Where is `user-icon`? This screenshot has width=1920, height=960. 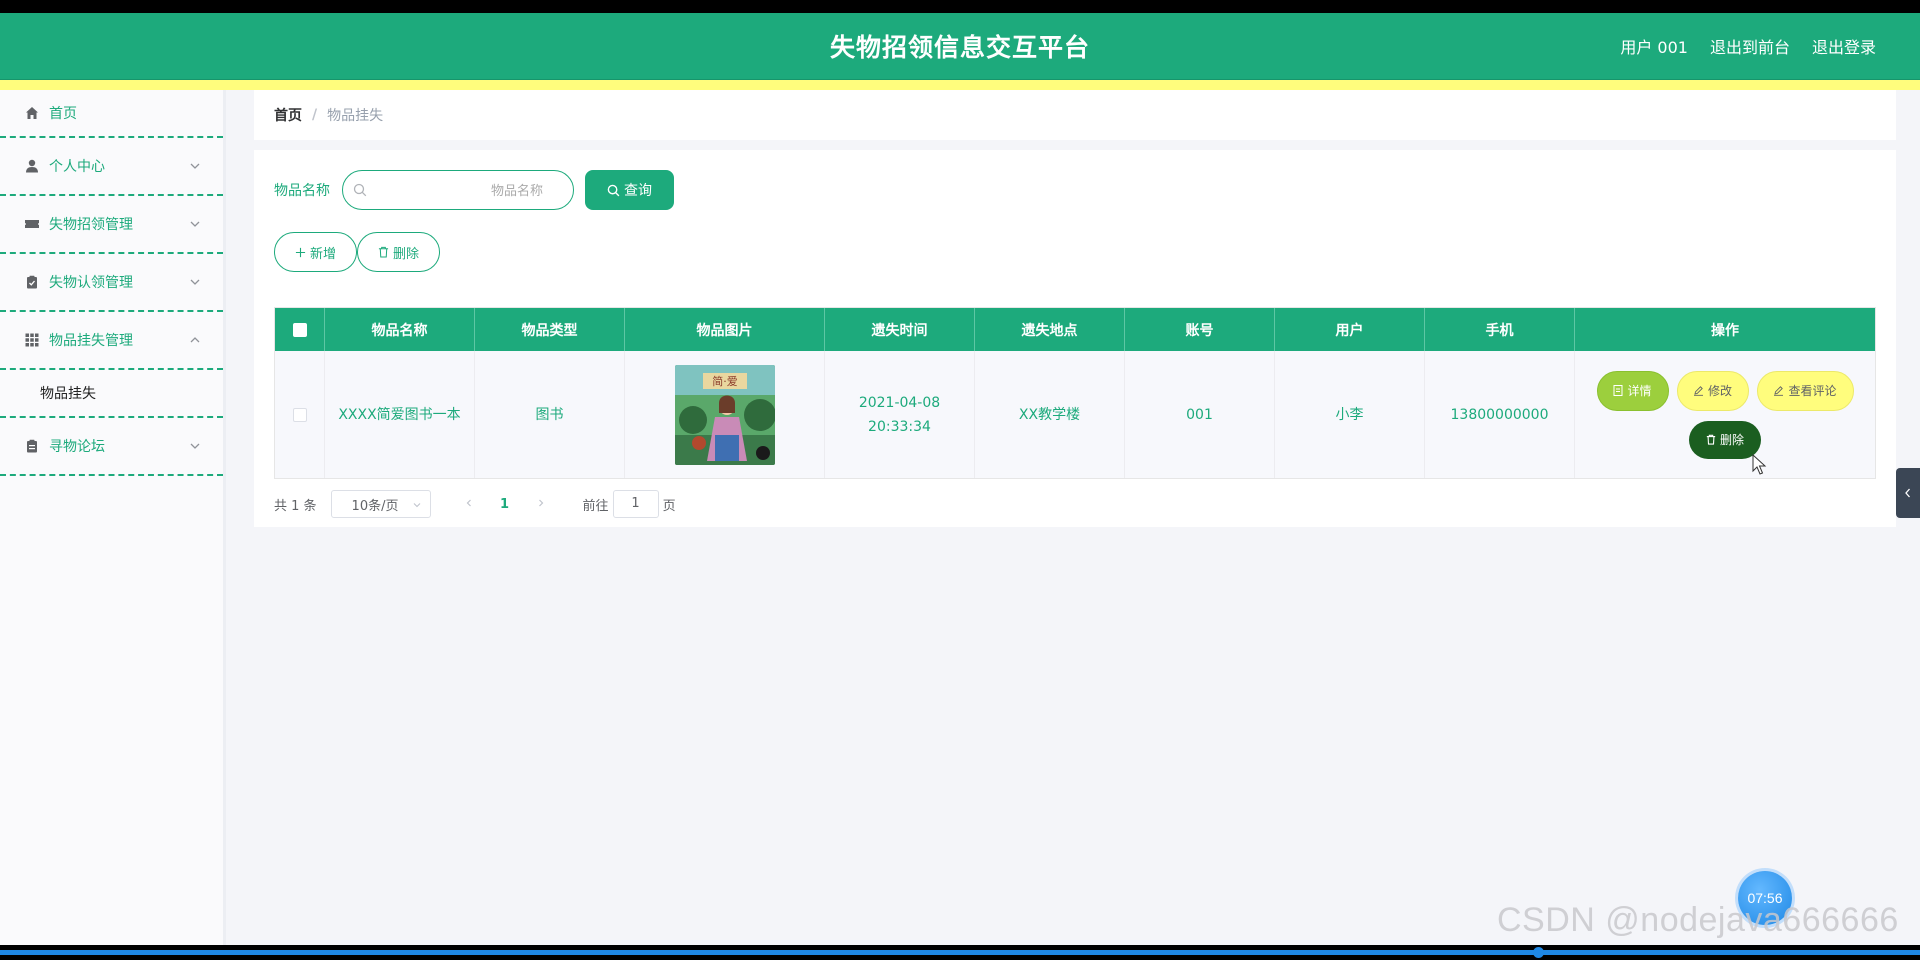
user-icon is located at coordinates (32, 166).